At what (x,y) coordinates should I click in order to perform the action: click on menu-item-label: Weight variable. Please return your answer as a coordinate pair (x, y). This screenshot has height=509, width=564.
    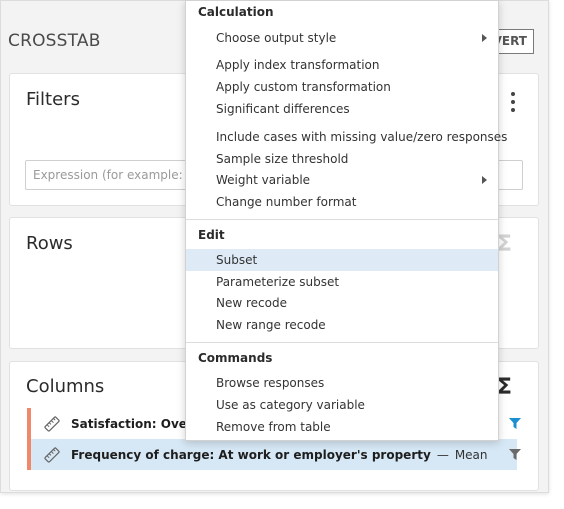
    Looking at the image, I should click on (263, 180).